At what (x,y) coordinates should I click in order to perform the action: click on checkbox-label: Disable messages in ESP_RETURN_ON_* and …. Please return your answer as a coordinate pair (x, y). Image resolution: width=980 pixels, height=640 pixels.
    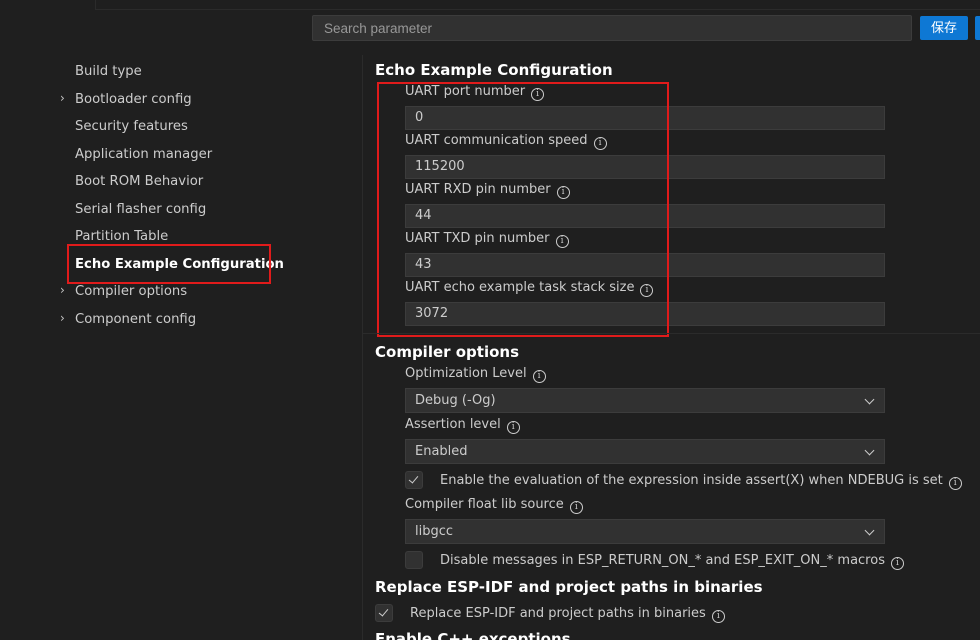
    Looking at the image, I should click on (672, 561).